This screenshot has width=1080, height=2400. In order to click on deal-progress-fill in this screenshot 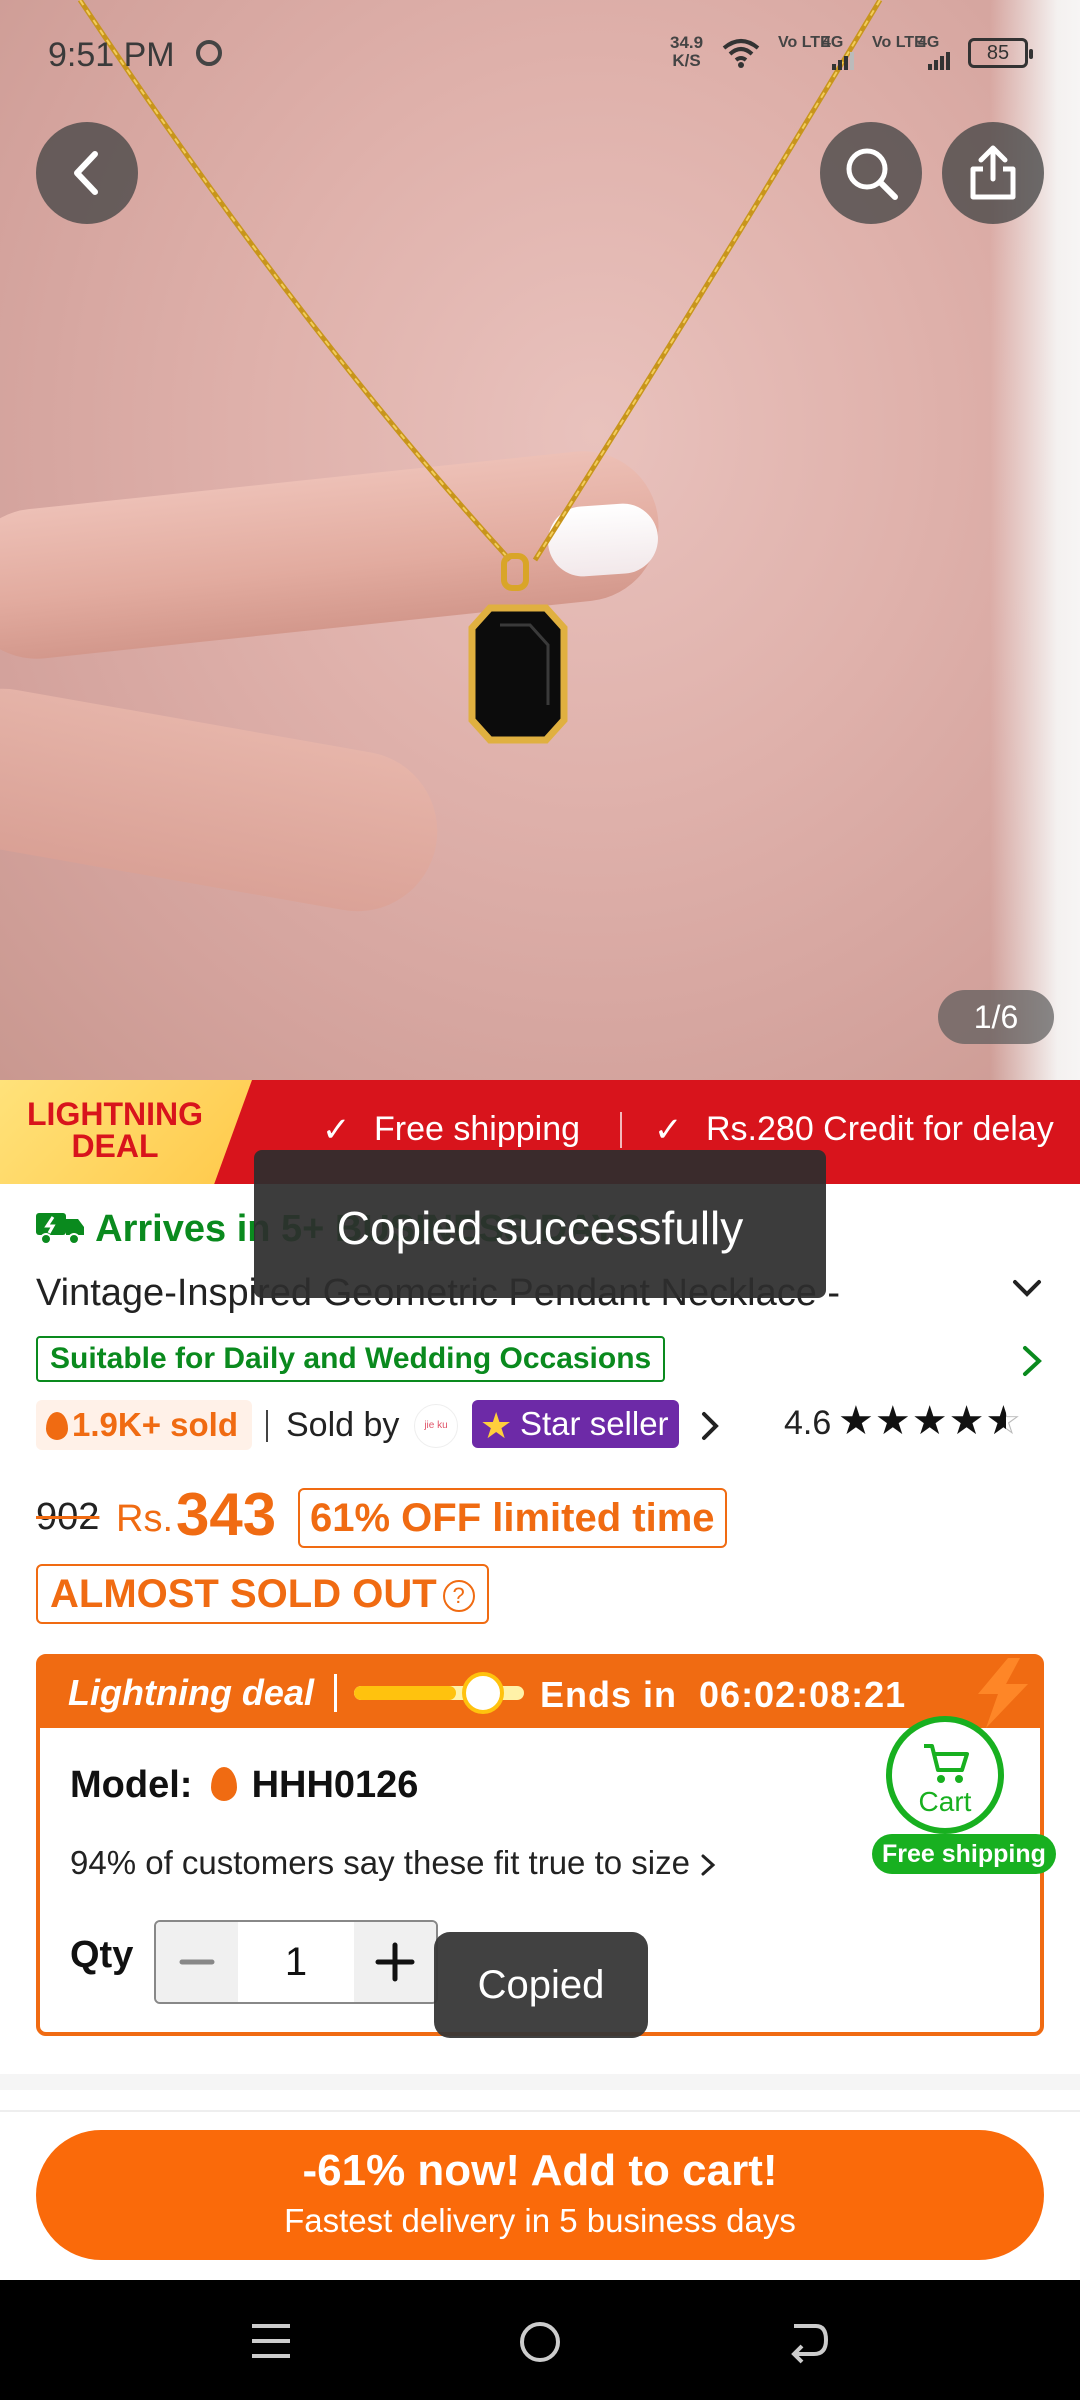, I will do `click(405, 1693)`.